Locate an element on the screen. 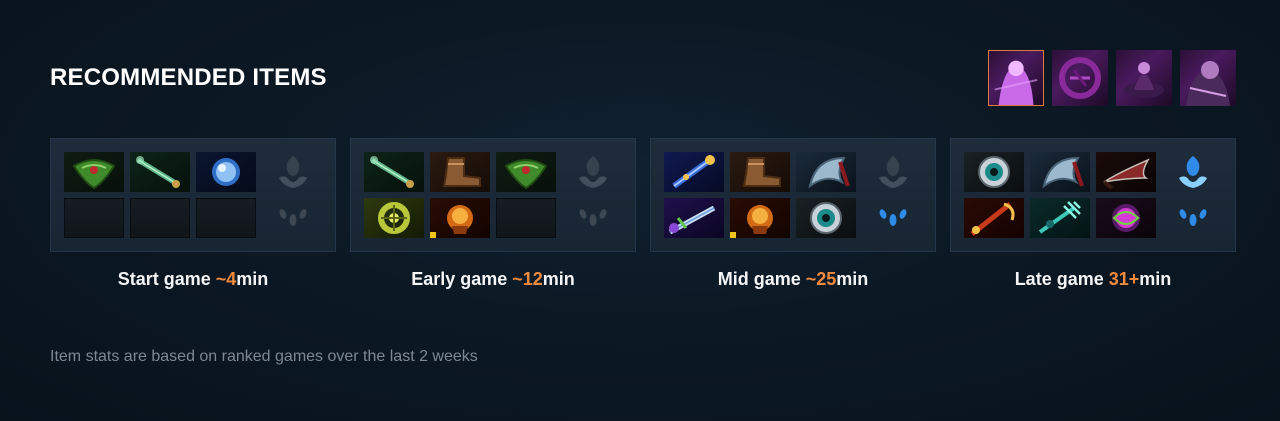 The width and height of the screenshot is (1280, 421). phase-time: ~12 is located at coordinates (527, 279).